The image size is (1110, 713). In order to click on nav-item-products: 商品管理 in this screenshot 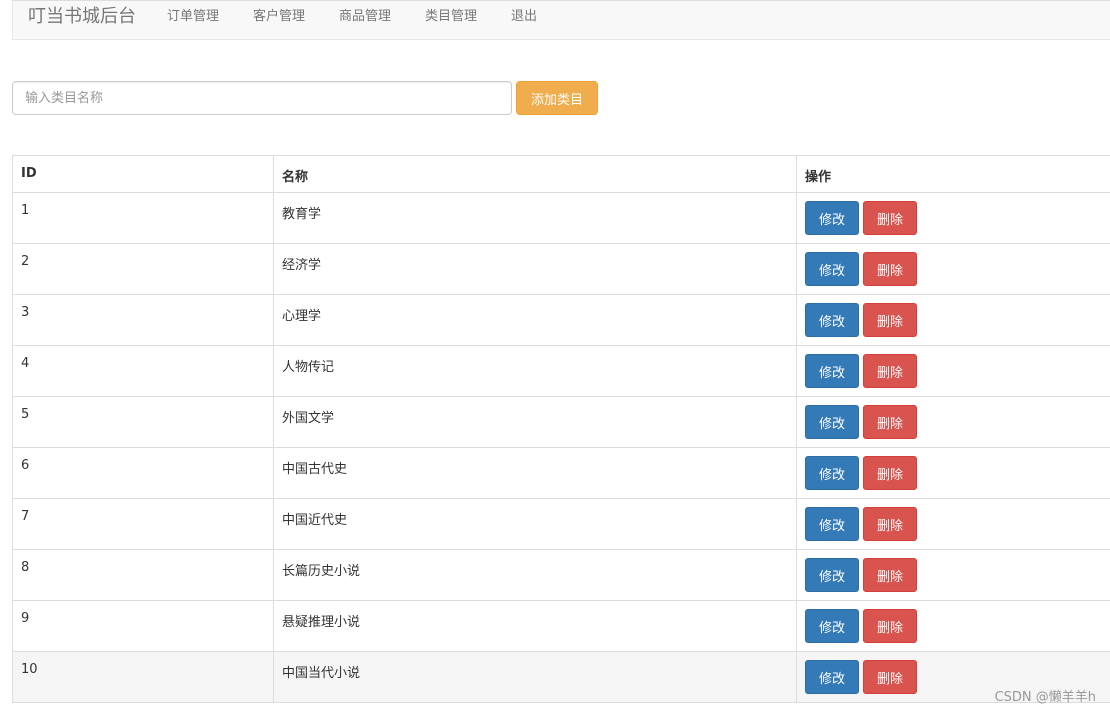, I will do `click(365, 17)`.